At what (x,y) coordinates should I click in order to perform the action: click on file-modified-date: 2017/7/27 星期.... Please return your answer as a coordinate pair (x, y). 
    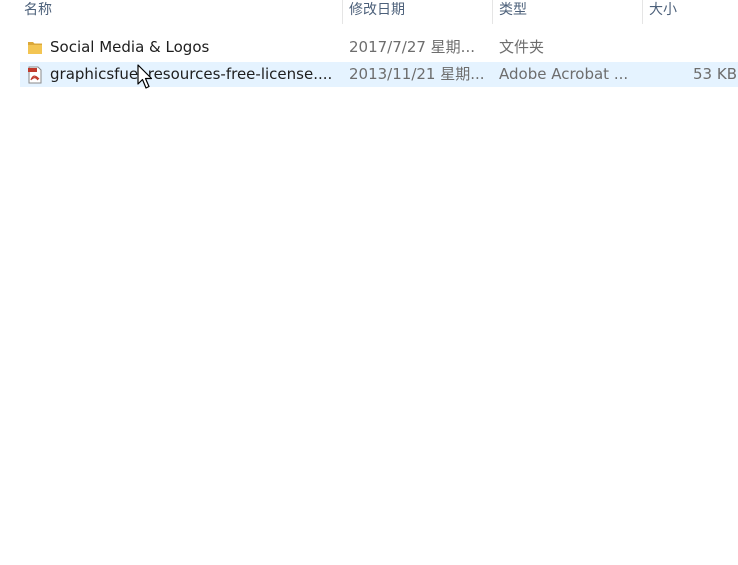
    Looking at the image, I should click on (412, 47).